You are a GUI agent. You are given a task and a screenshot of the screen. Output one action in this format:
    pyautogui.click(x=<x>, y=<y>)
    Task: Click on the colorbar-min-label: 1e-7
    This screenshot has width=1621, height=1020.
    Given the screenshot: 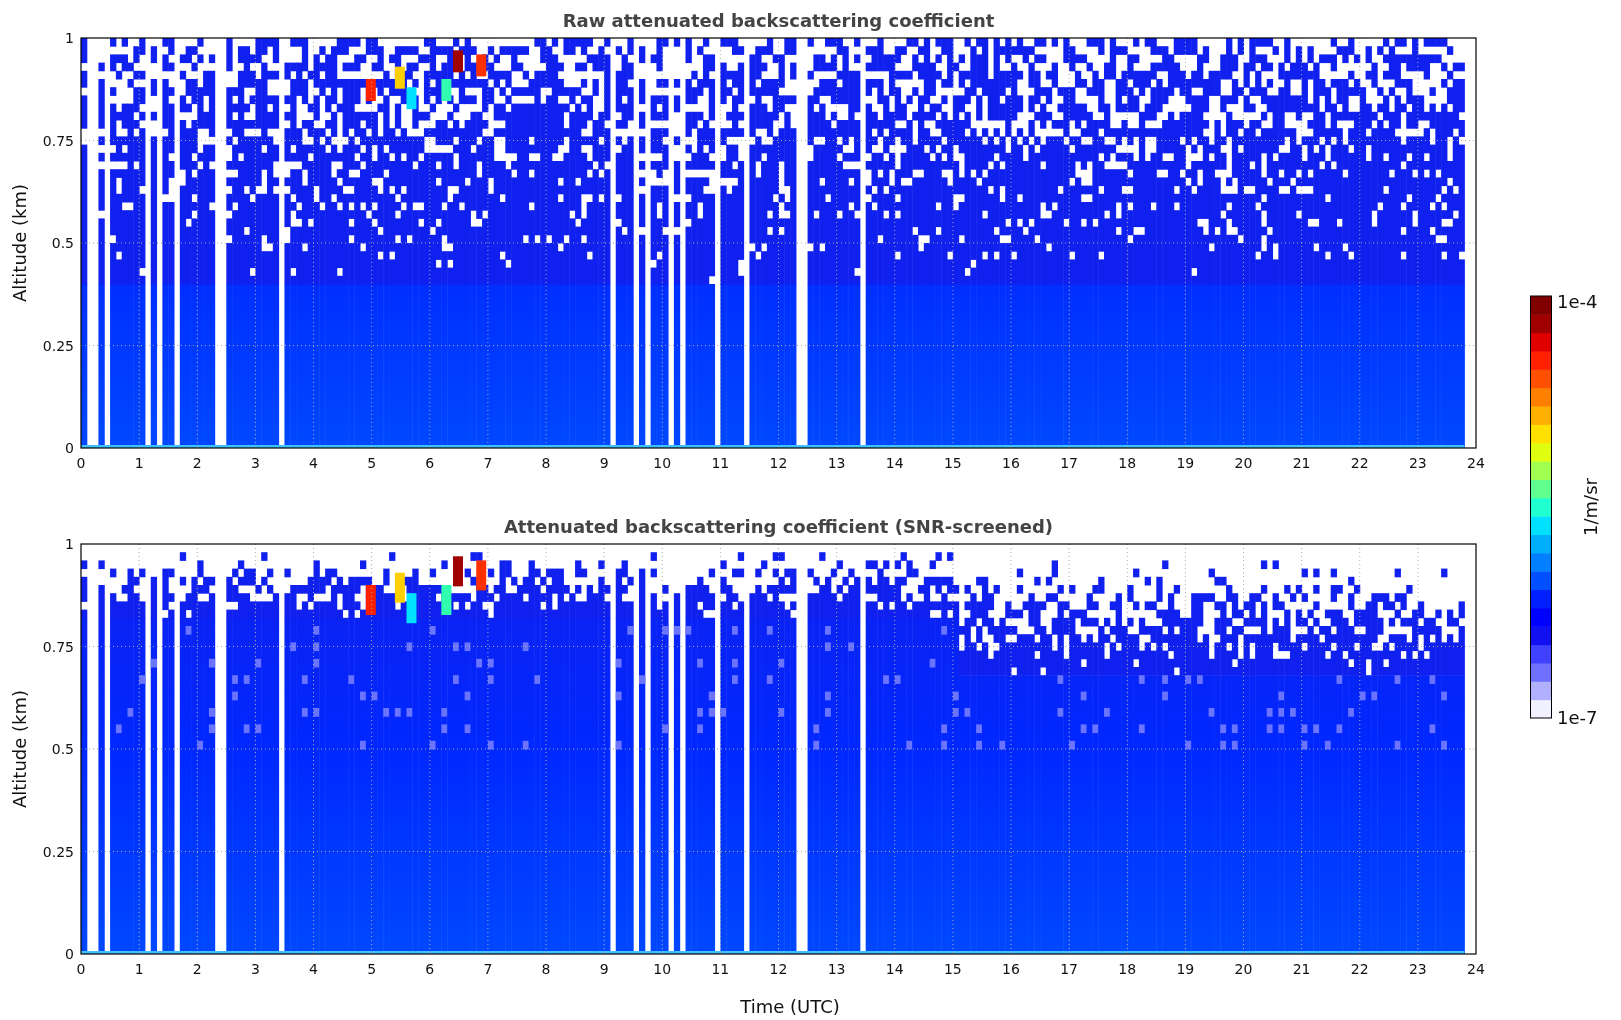 What is the action you would take?
    pyautogui.click(x=1577, y=717)
    